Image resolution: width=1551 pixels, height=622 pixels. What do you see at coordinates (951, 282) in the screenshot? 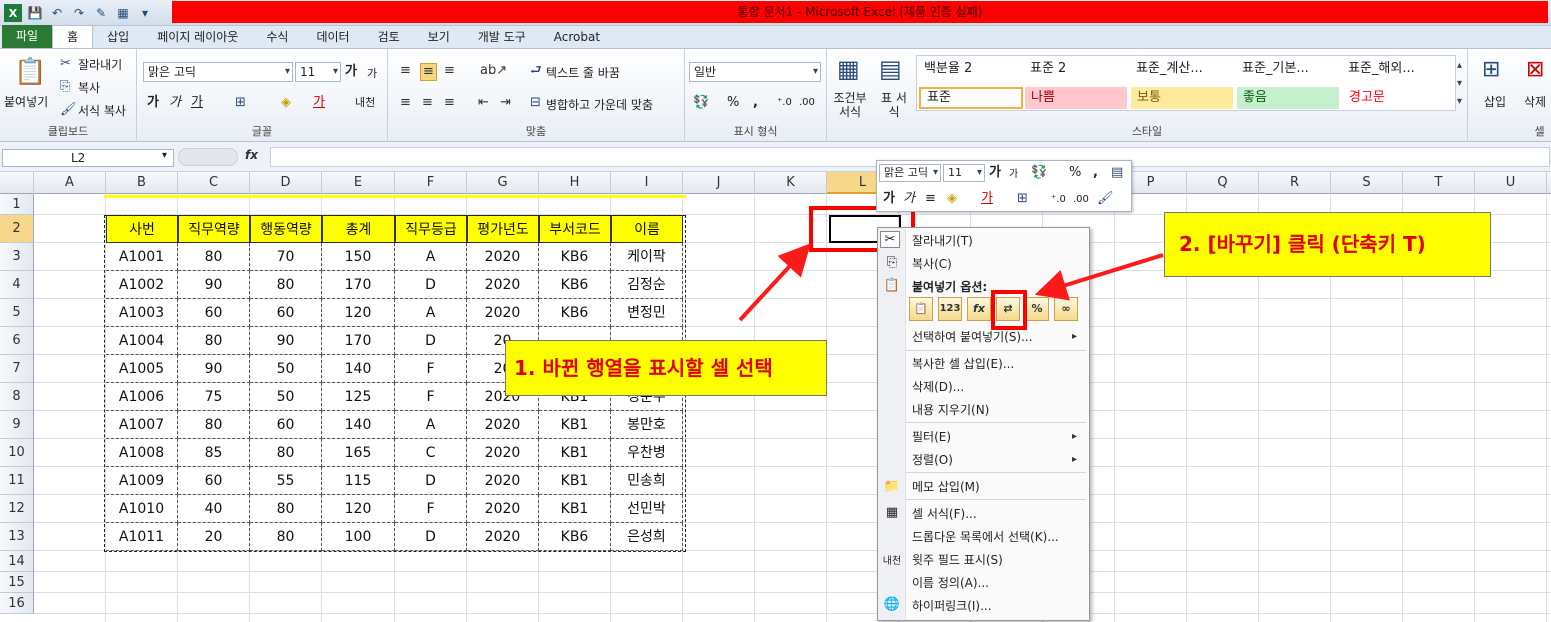
I see `callout-arrows` at bounding box center [951, 282].